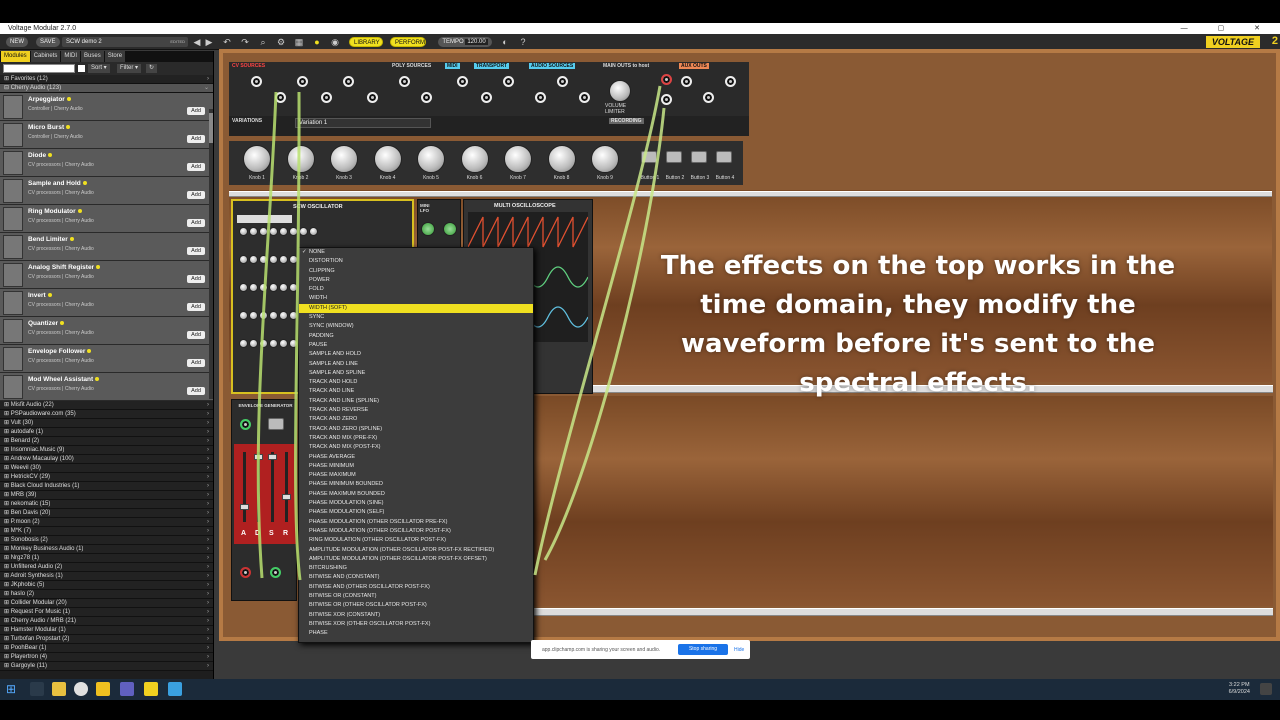  I want to click on vendor-folder: ⊞ Benard (2) ›, so click(106, 441).